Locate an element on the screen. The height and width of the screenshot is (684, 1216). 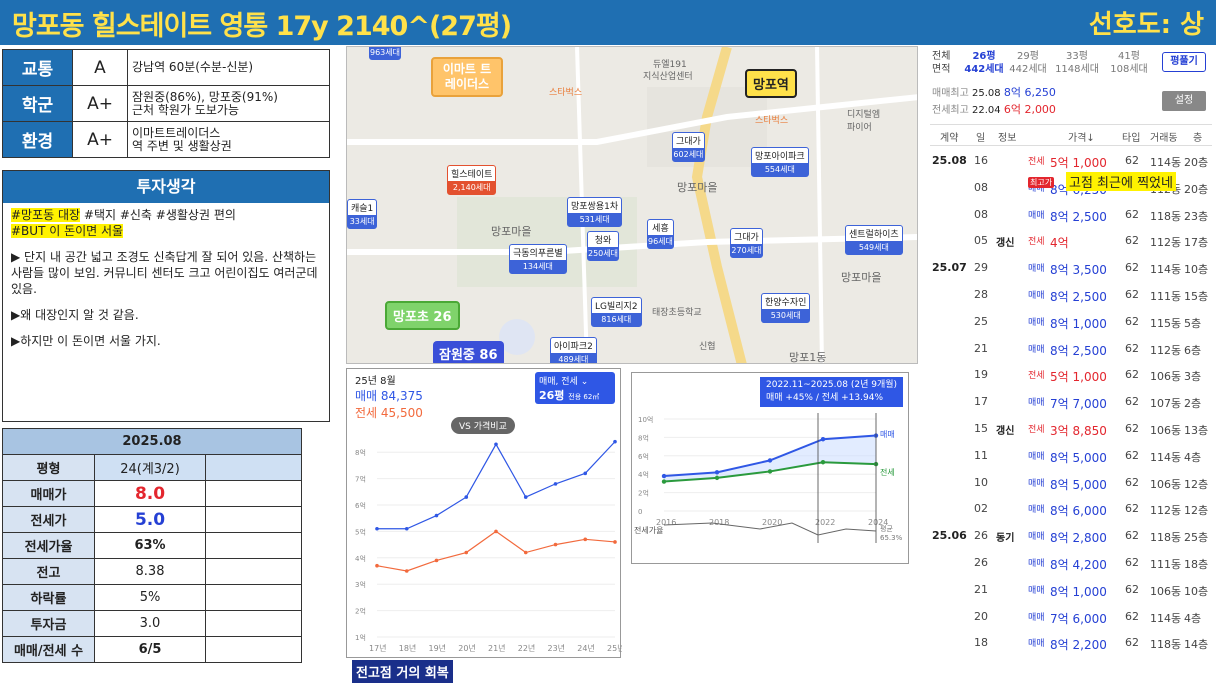
grade-category: 학군 is located at coordinates (37, 103).